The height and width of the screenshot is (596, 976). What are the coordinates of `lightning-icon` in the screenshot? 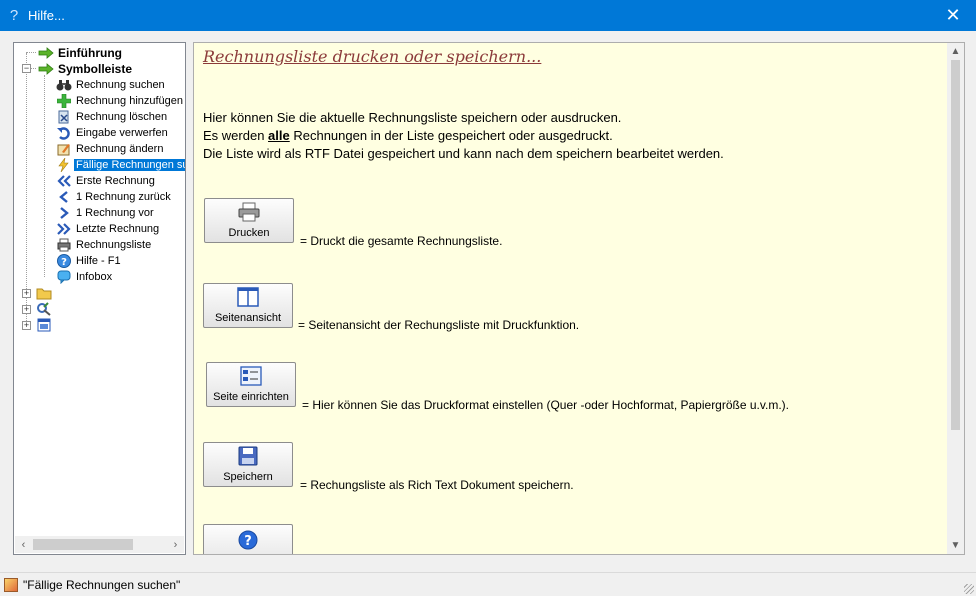 It's located at (64, 165).